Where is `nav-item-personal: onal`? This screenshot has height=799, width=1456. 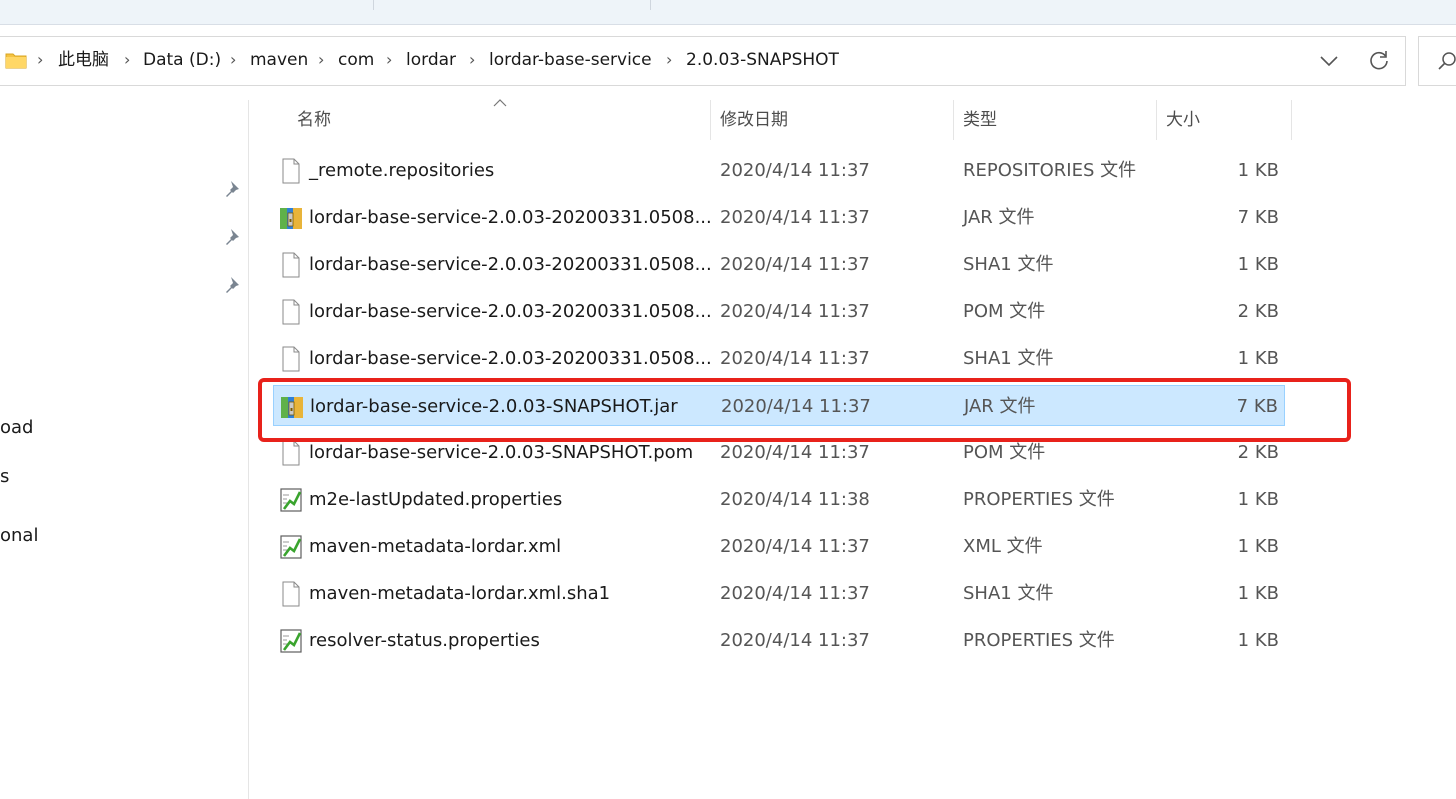 nav-item-personal: onal is located at coordinates (19, 536).